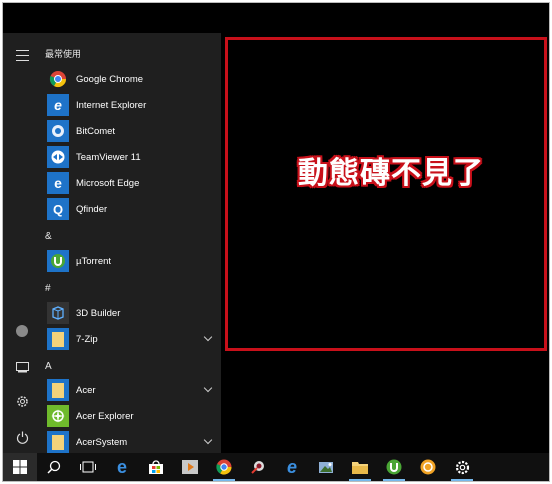  I want to click on taskbar-settings, so click(462, 467).